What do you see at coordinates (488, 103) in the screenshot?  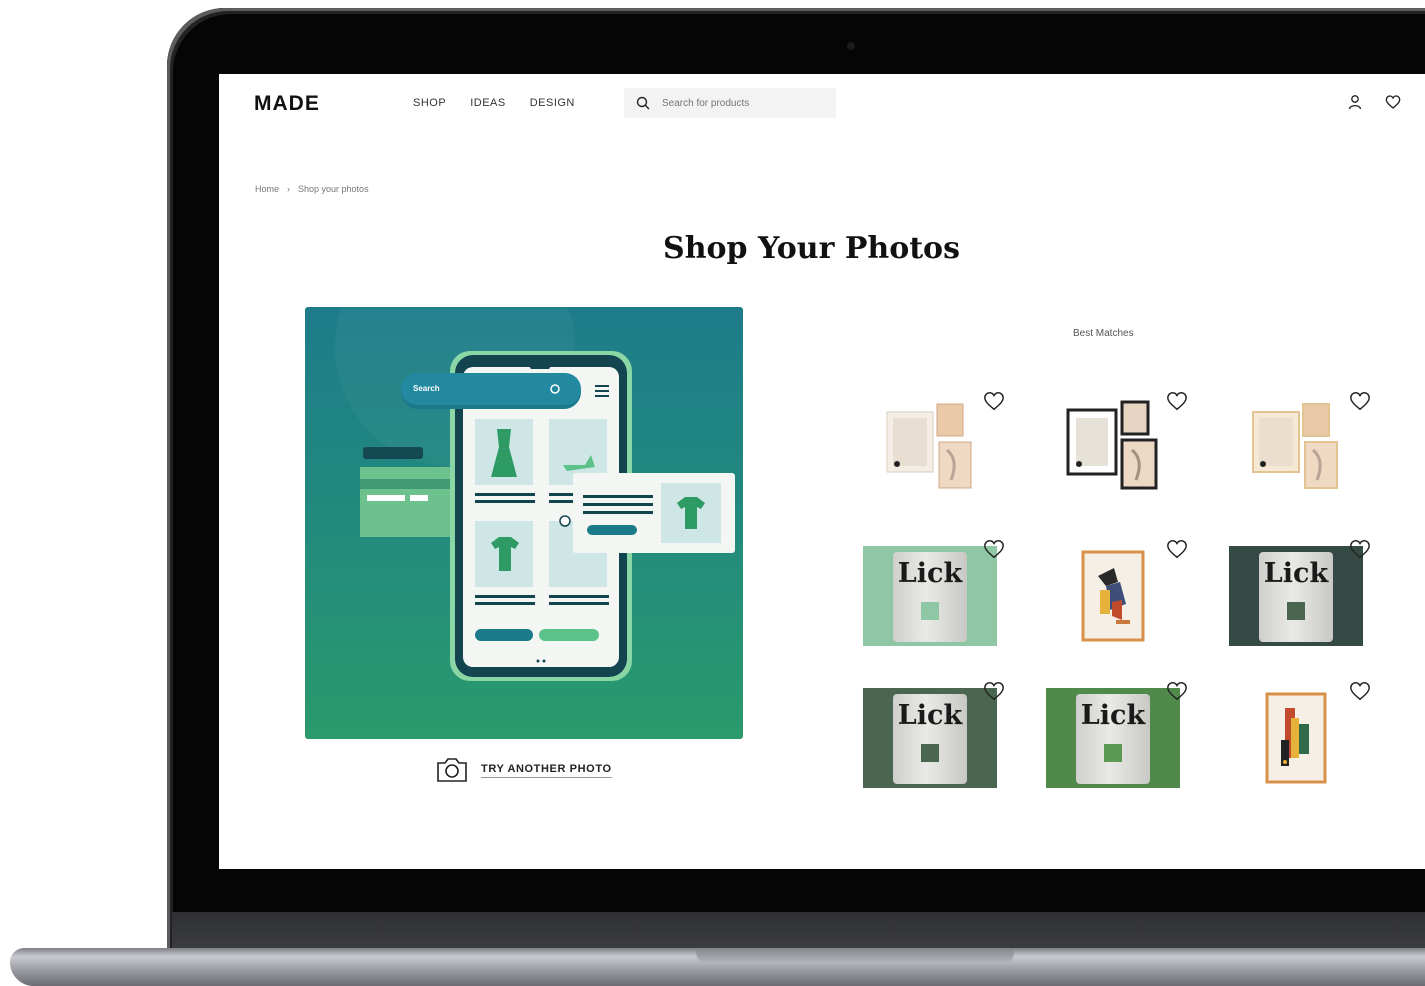 I see `nav-ideas: IDEAS` at bounding box center [488, 103].